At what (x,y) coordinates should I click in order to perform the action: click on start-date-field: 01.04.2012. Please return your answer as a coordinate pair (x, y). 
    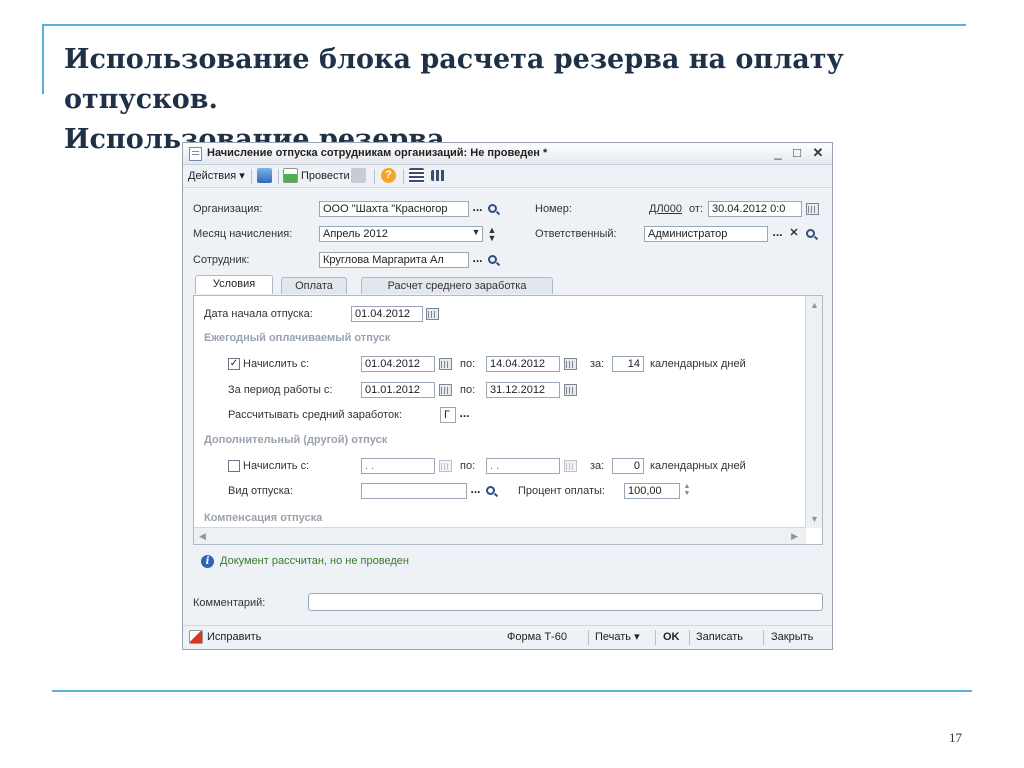
    Looking at the image, I should click on (387, 314).